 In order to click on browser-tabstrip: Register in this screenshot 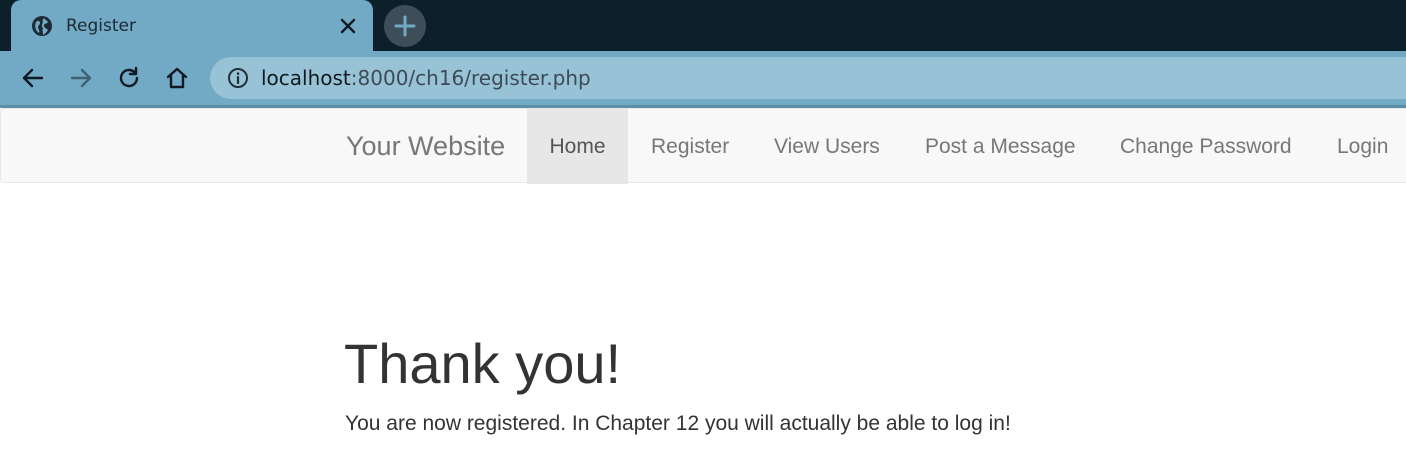, I will do `click(703, 25)`.